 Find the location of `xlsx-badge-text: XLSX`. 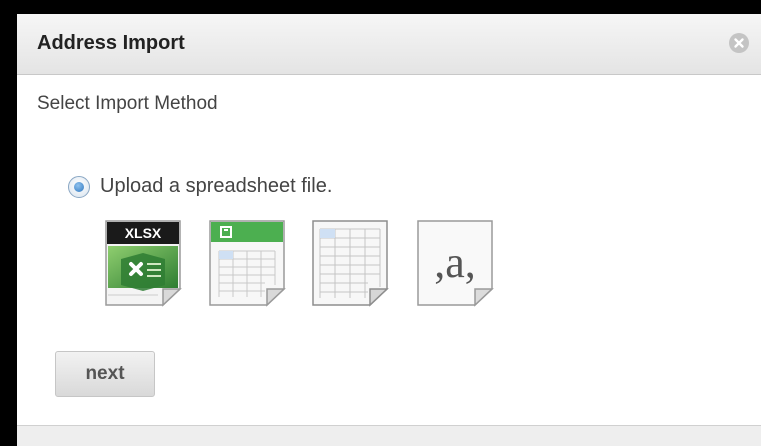

xlsx-badge-text: XLSX is located at coordinates (143, 233).